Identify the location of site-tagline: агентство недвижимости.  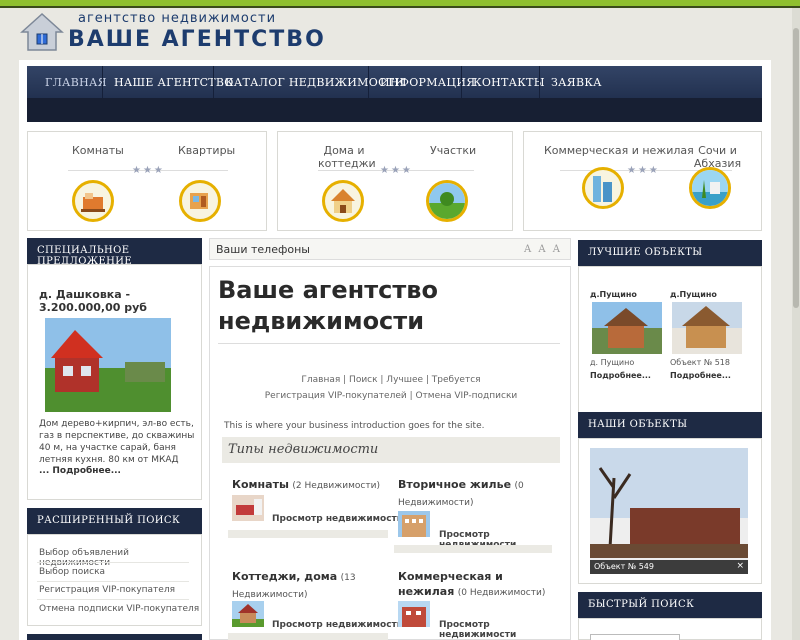
(177, 18).